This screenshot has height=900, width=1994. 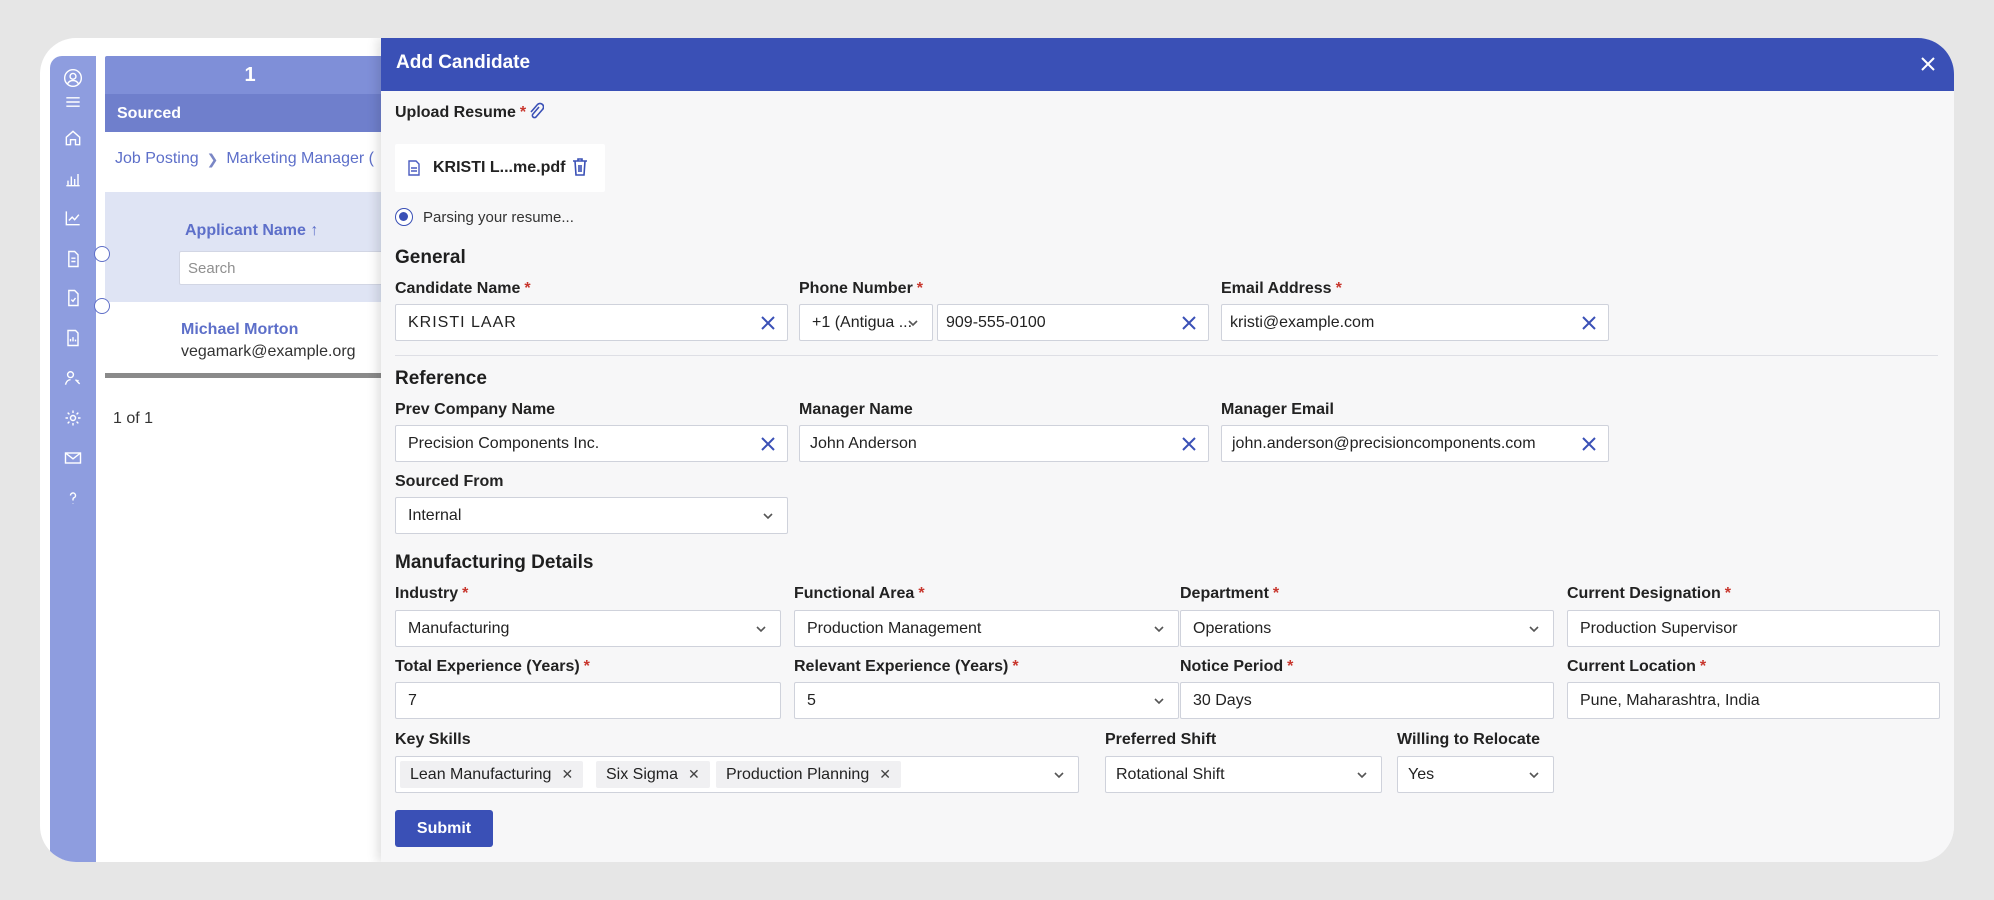 I want to click on functional-area-select: Production Management, so click(x=986, y=628).